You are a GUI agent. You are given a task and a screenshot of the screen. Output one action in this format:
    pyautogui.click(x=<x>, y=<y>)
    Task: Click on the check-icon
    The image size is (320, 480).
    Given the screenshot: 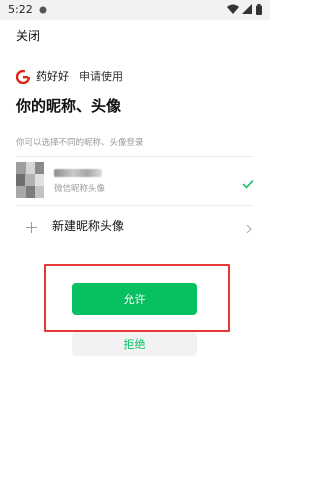 What is the action you would take?
    pyautogui.click(x=248, y=183)
    